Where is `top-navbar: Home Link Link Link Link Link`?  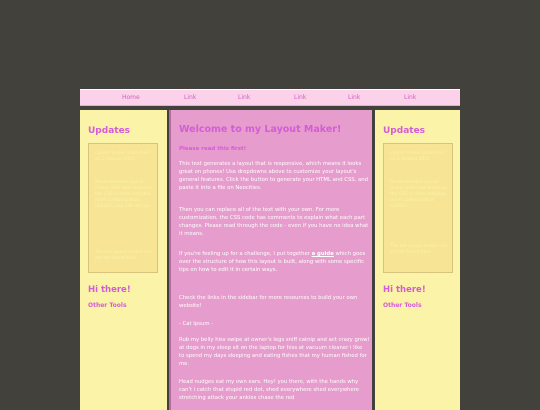 top-navbar: Home Link Link Link Link Link is located at coordinates (270, 97).